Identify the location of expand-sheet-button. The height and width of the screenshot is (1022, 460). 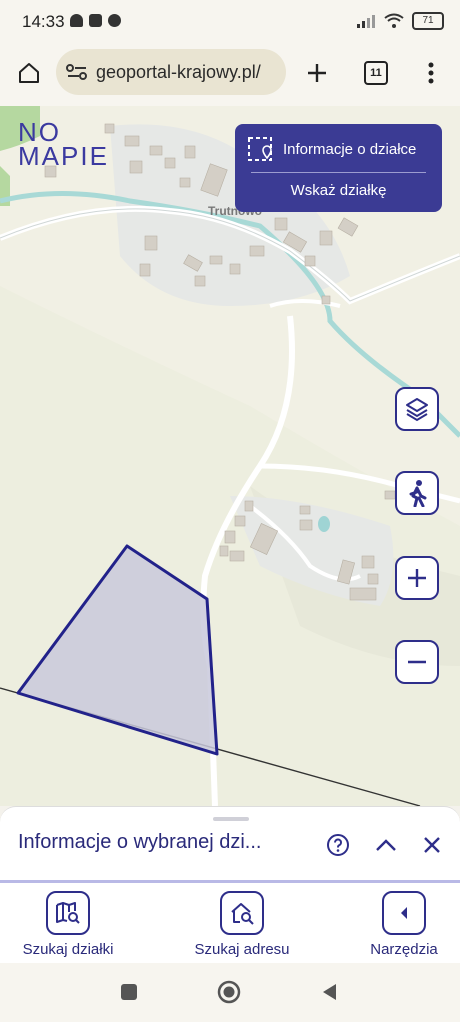
(386, 845).